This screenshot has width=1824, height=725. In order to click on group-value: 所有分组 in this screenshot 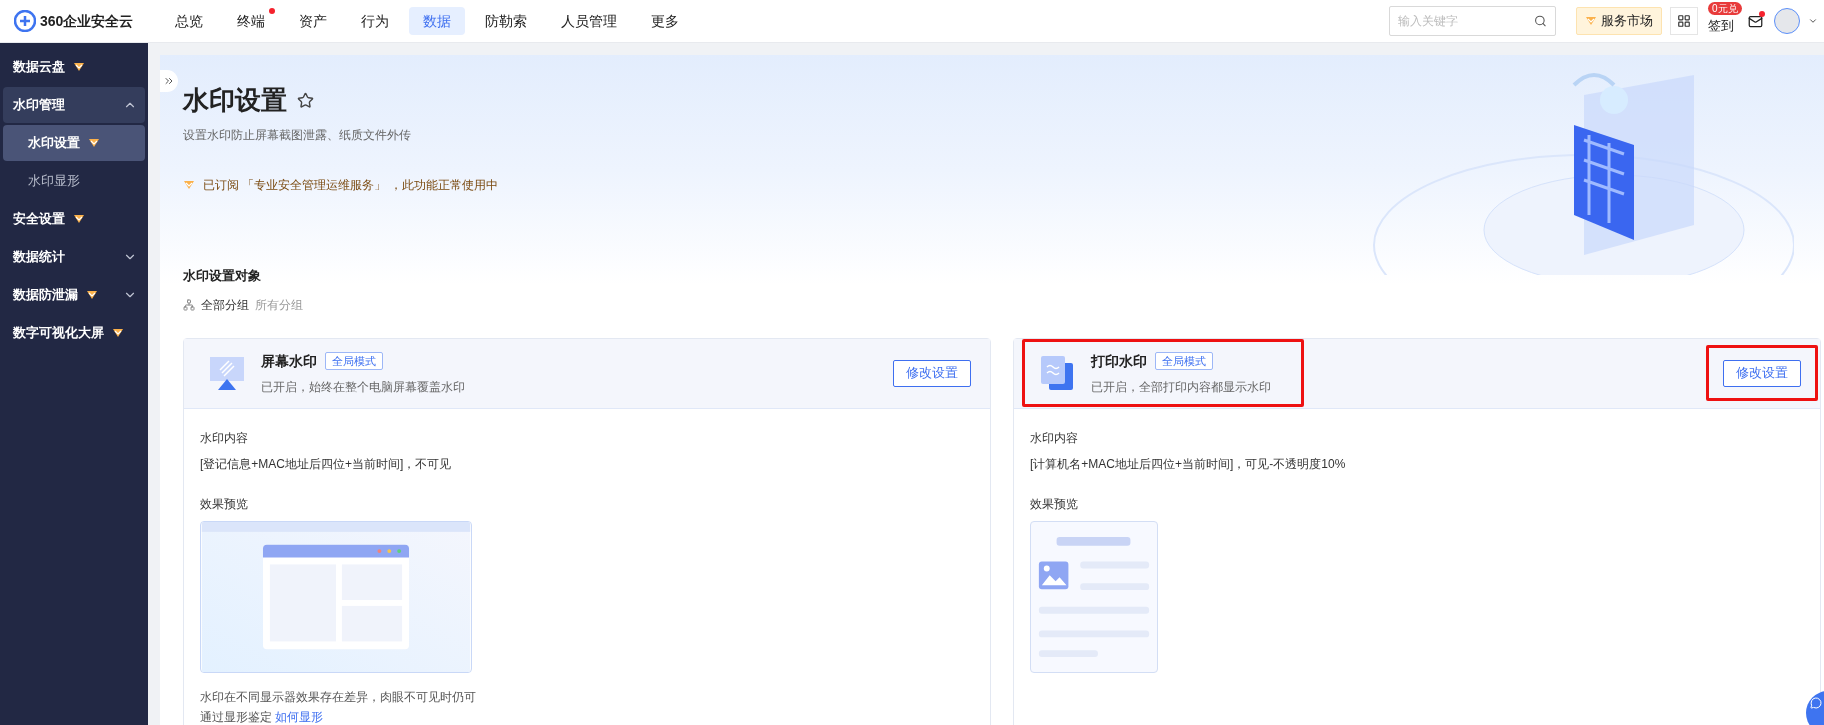, I will do `click(279, 305)`.